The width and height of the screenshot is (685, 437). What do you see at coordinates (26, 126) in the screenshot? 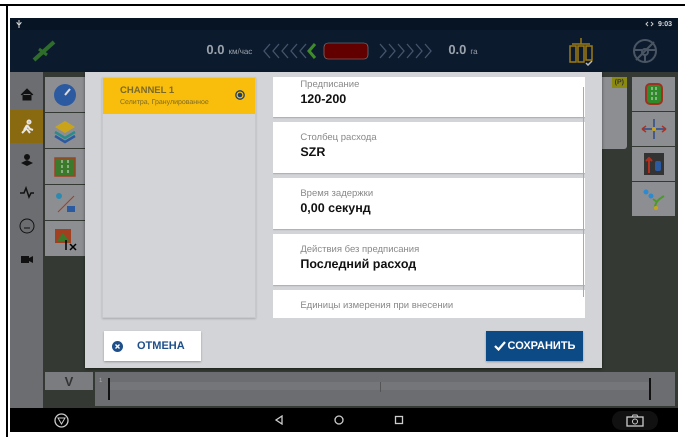
I see `runner-icon` at bounding box center [26, 126].